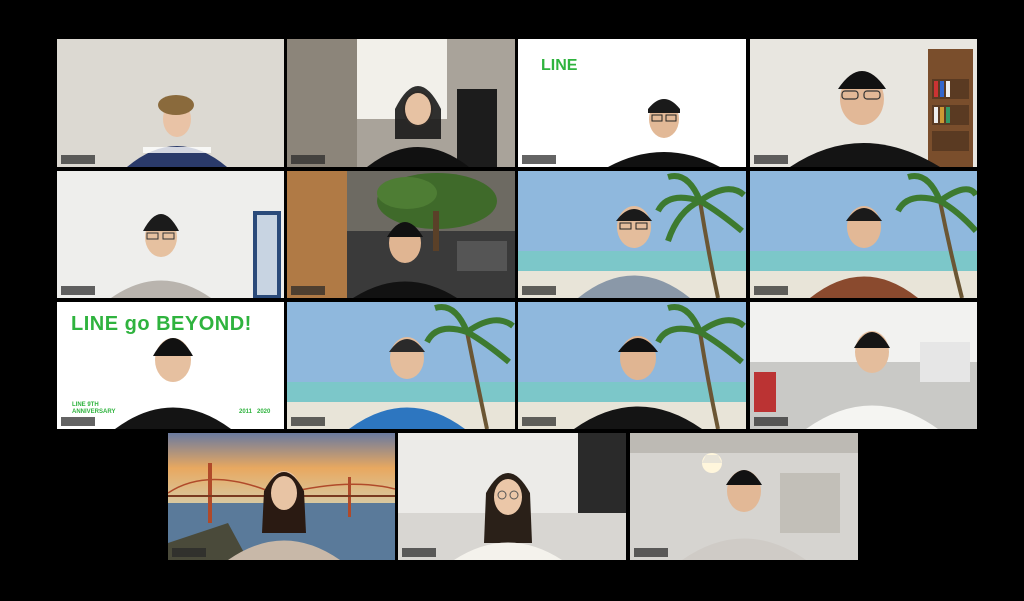 Image resolution: width=1024 pixels, height=601 pixels. I want to click on anniversary-label: LINE 9TH ANNIVERSARY, so click(94, 408).